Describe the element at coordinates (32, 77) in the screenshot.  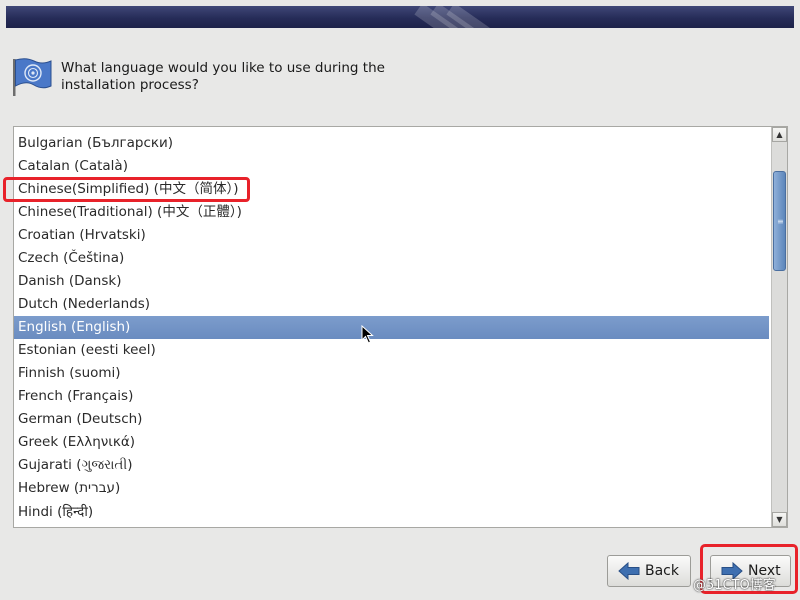
I see `language-flag-icon` at that location.